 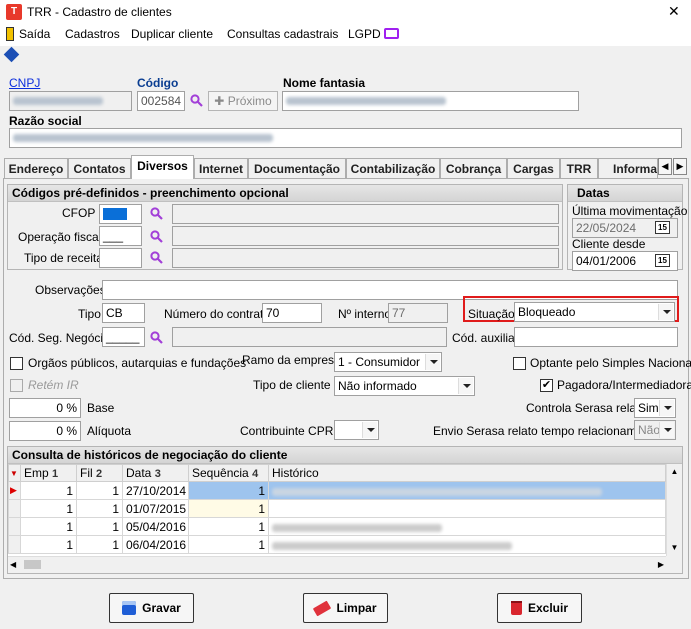 What do you see at coordinates (666, 408) in the screenshot?
I see `serasa-dropdown-icon` at bounding box center [666, 408].